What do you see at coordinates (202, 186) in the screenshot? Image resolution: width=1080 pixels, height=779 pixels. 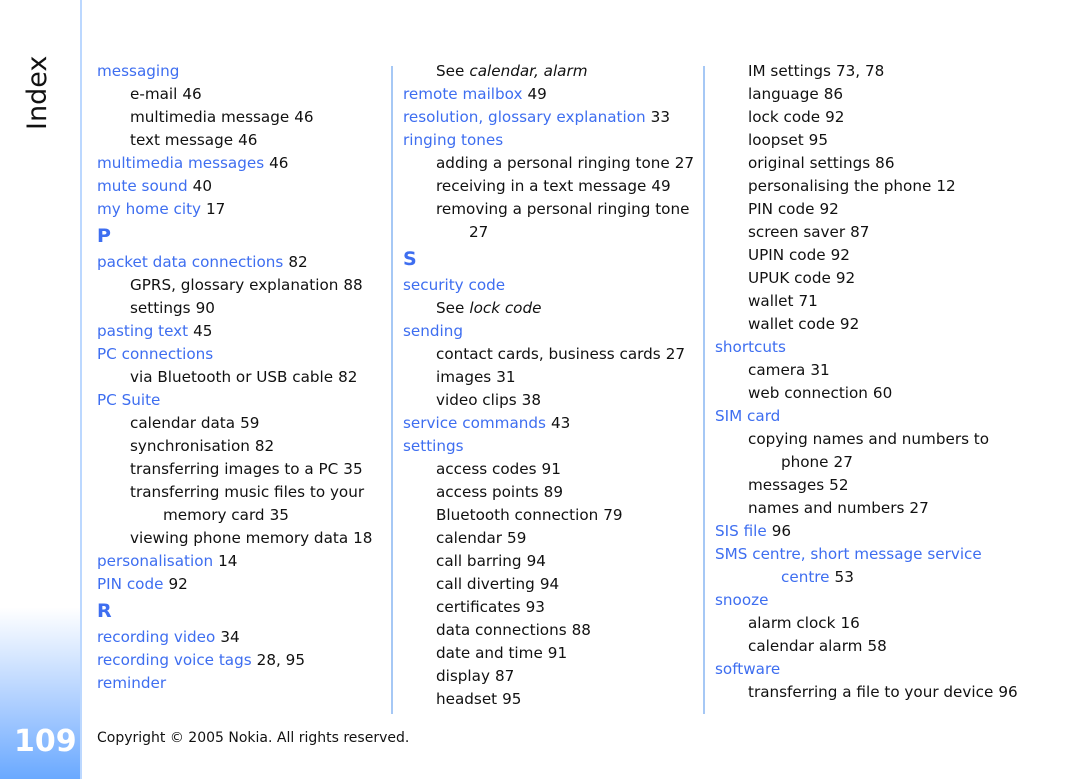 I see `page-reference: 40` at bounding box center [202, 186].